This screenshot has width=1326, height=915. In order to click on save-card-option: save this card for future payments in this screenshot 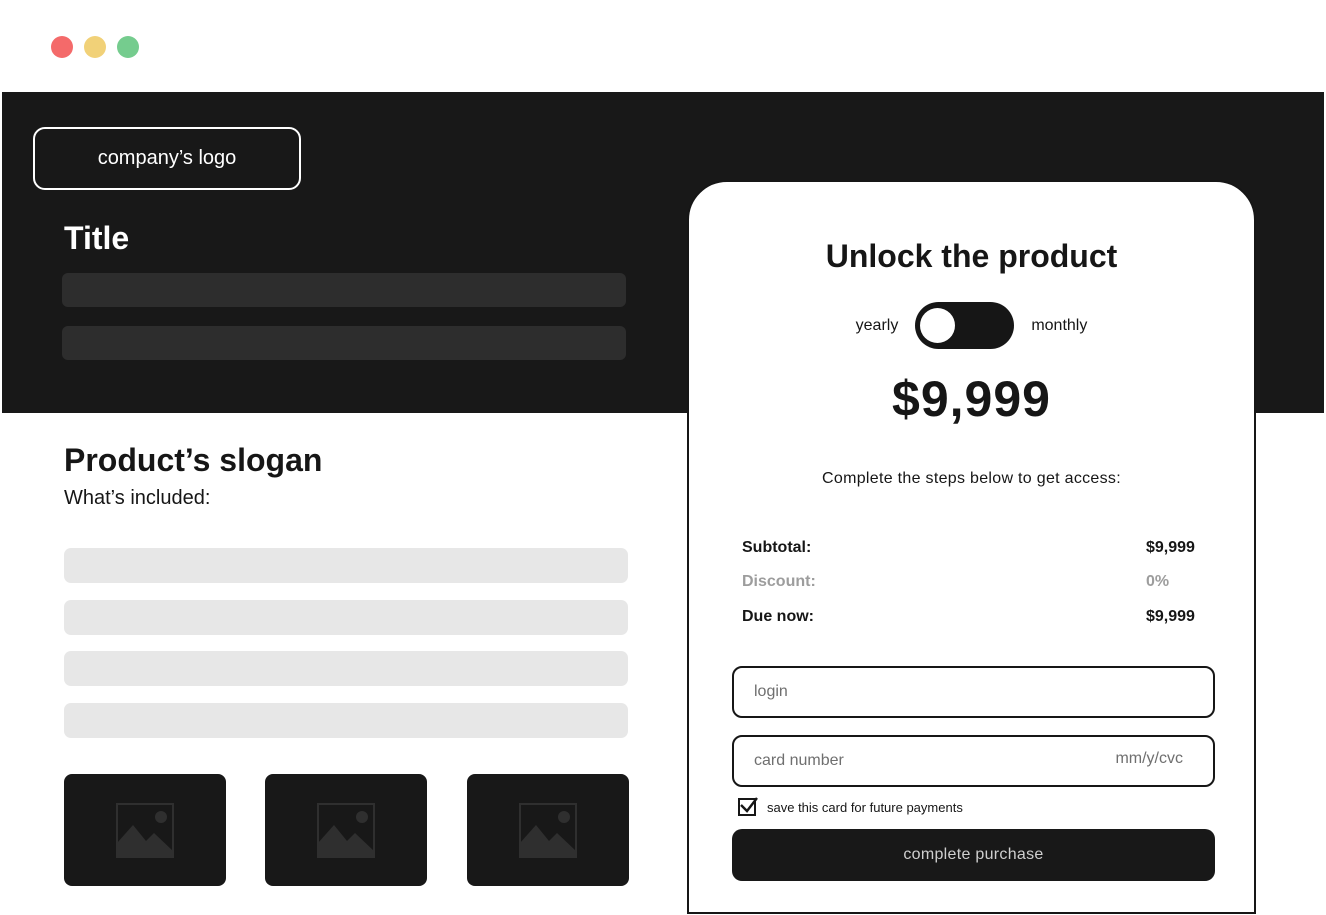, I will do `click(850, 806)`.